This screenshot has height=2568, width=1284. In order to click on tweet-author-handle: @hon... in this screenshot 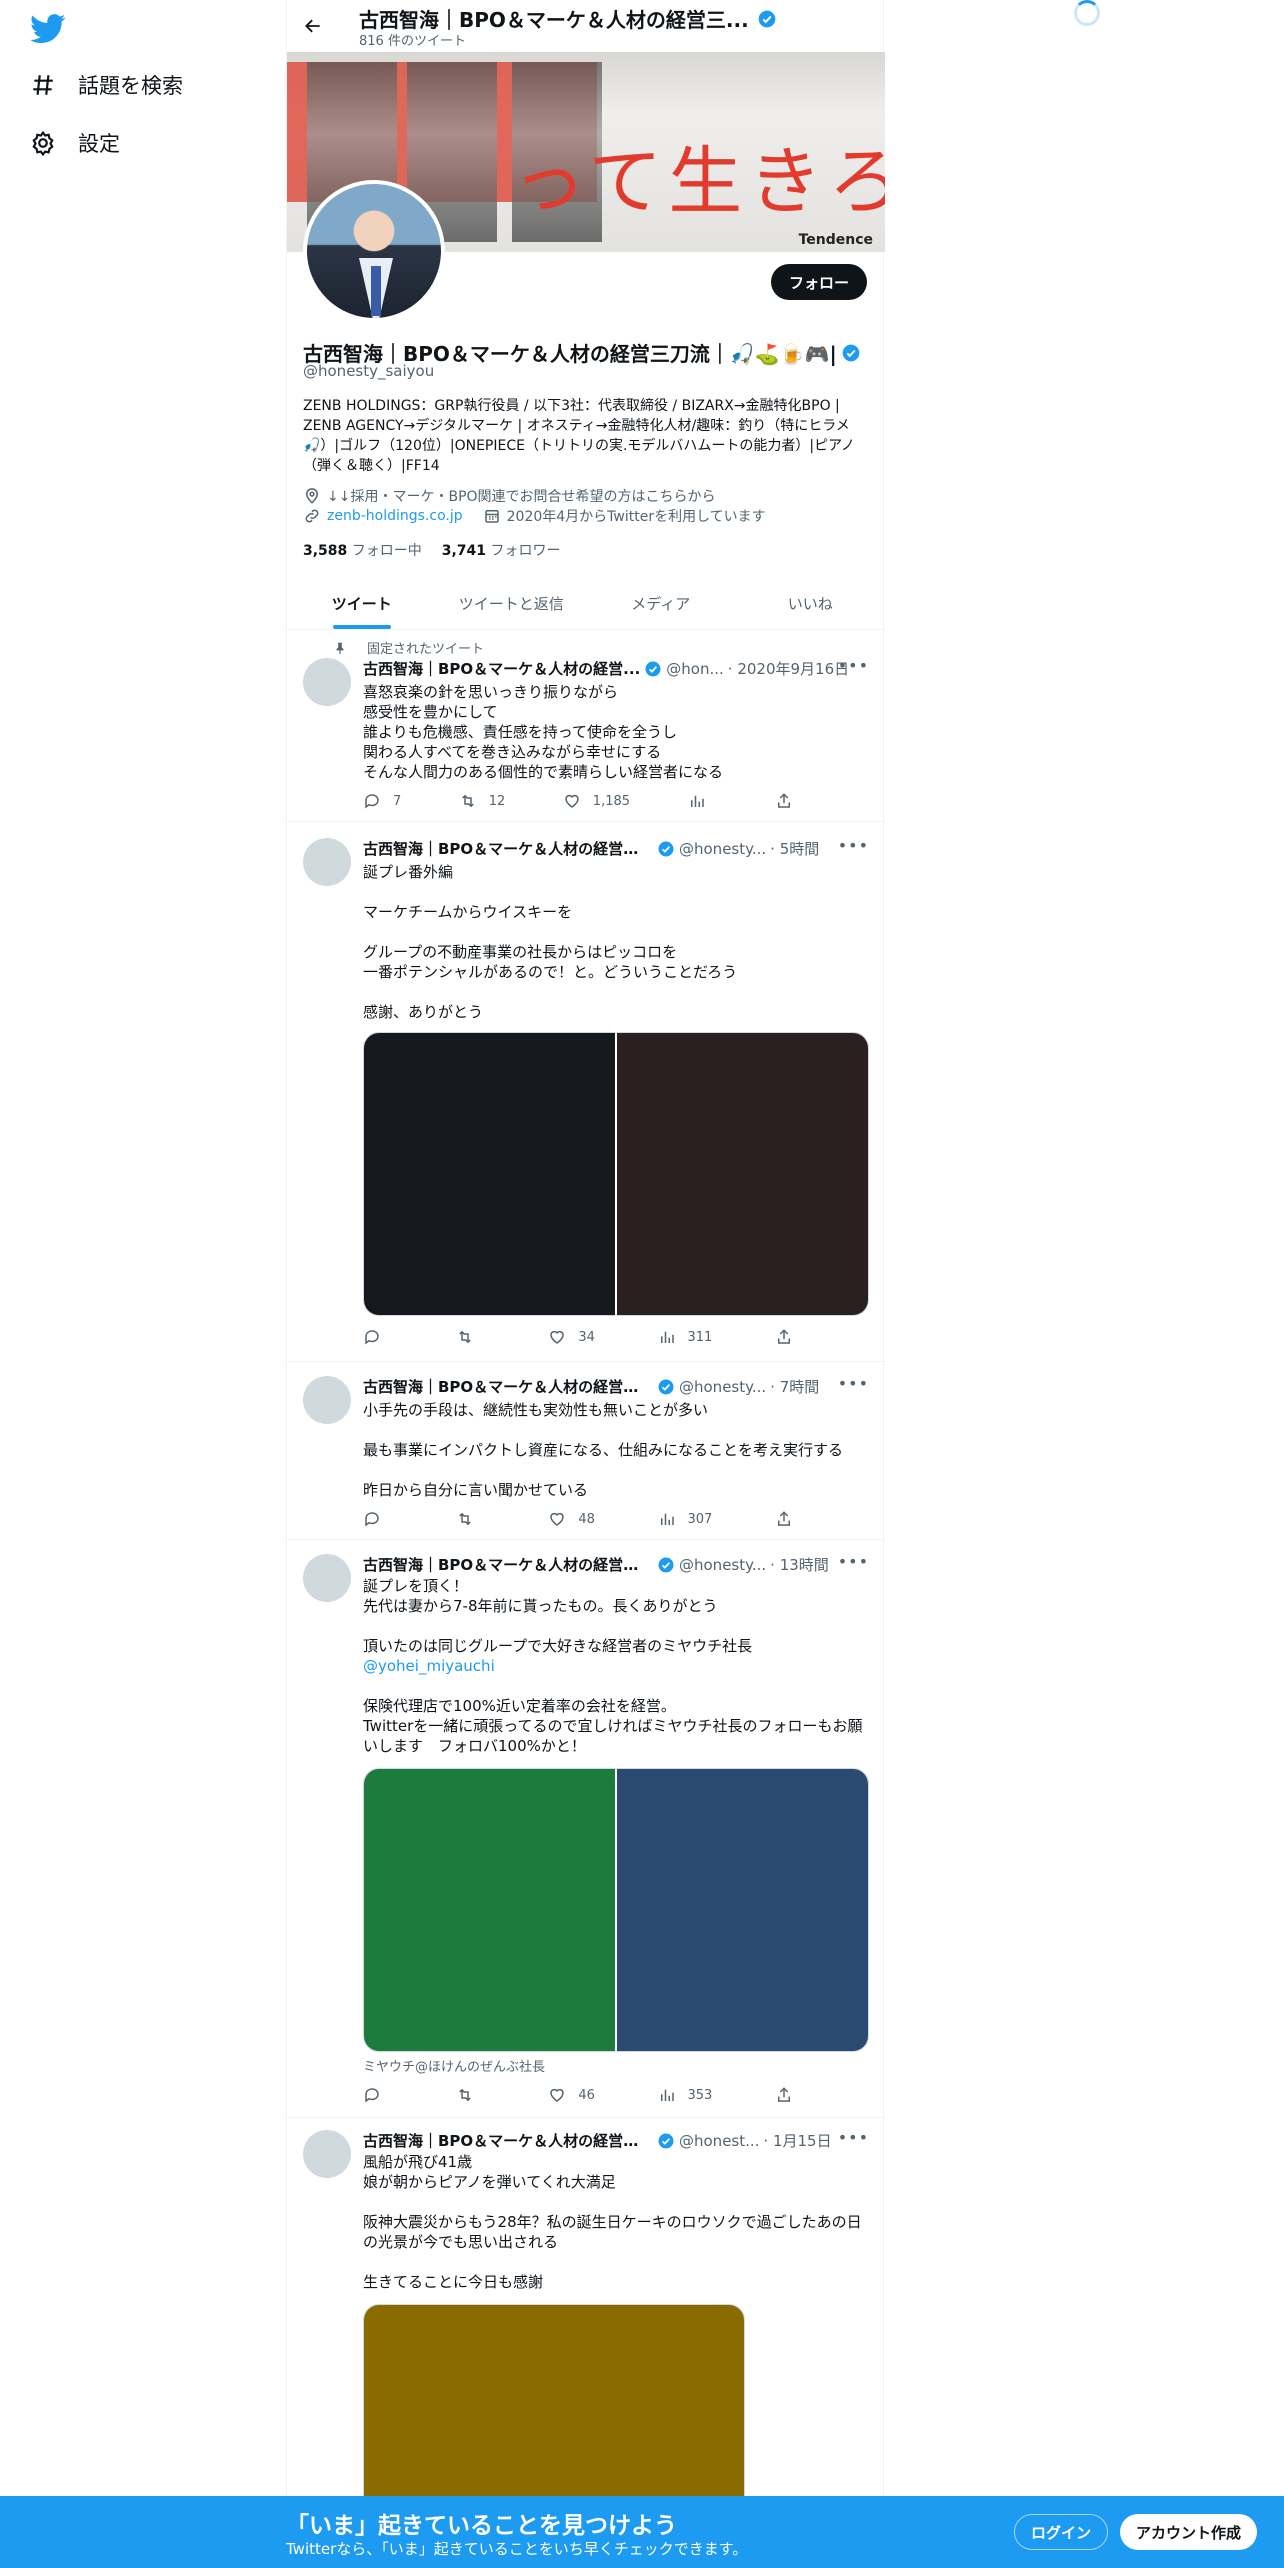, I will do `click(695, 669)`.